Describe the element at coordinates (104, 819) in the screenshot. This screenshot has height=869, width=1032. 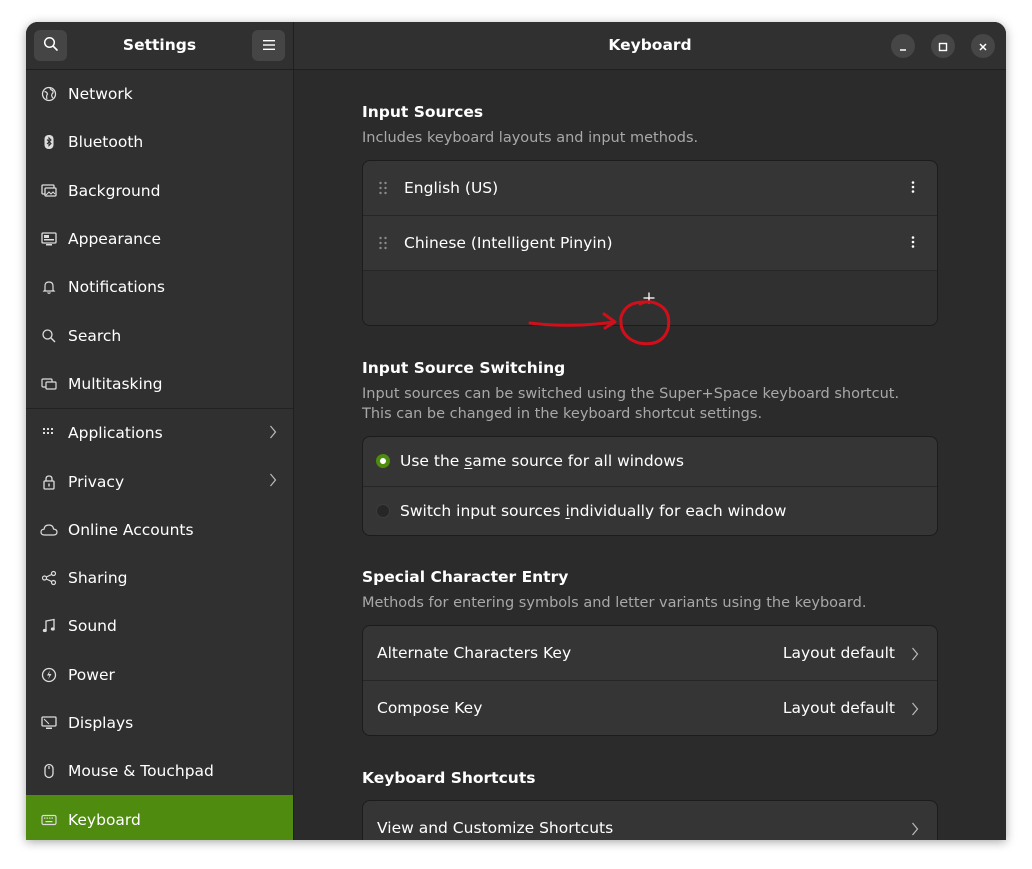
I see `sidebar-item-label: Keyboard` at that location.